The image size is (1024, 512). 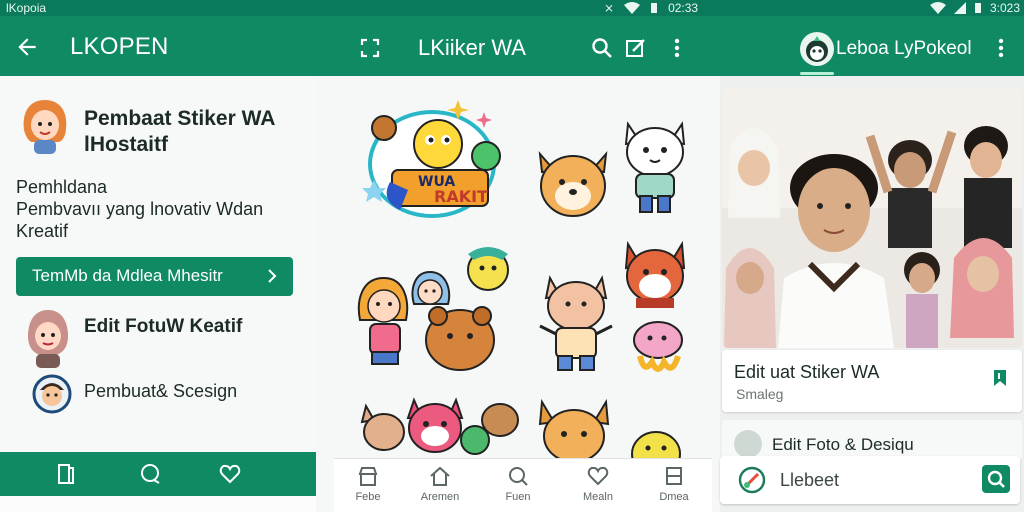 I want to click on chevron-right-icon, so click(x=272, y=276).